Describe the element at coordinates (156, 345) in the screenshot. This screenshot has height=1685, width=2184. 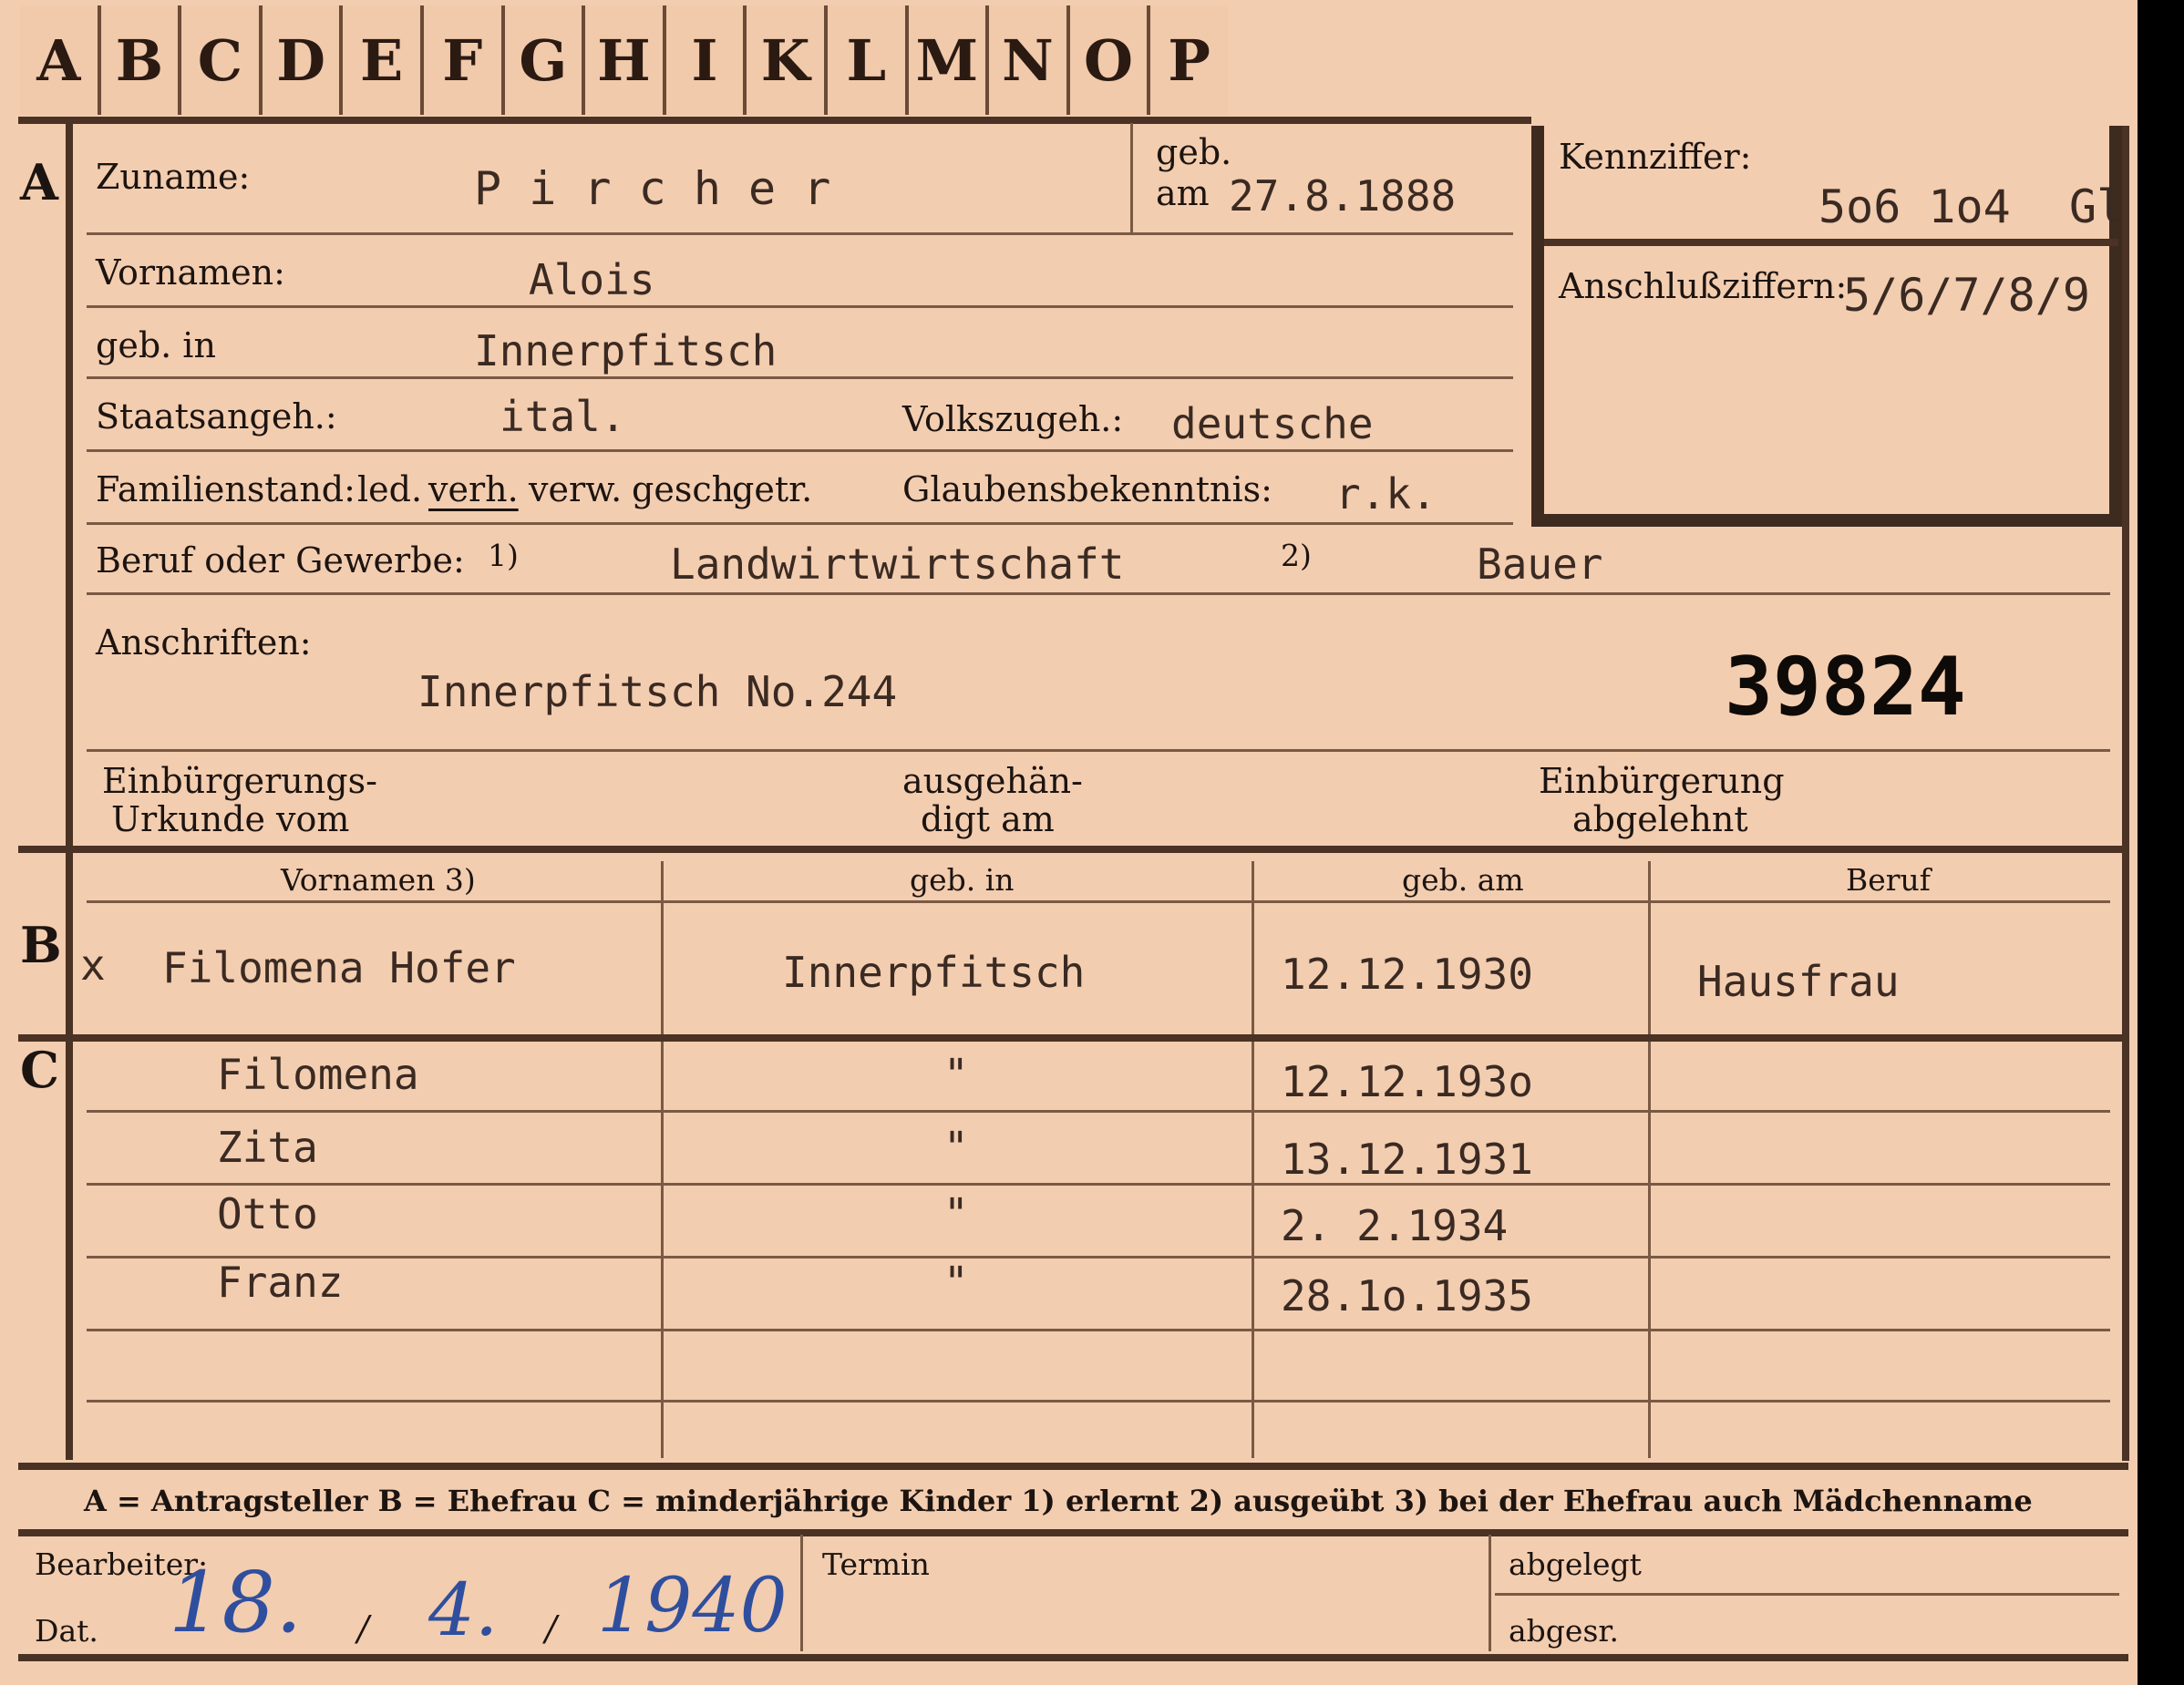
I see `birthplace-label: geb. in` at that location.